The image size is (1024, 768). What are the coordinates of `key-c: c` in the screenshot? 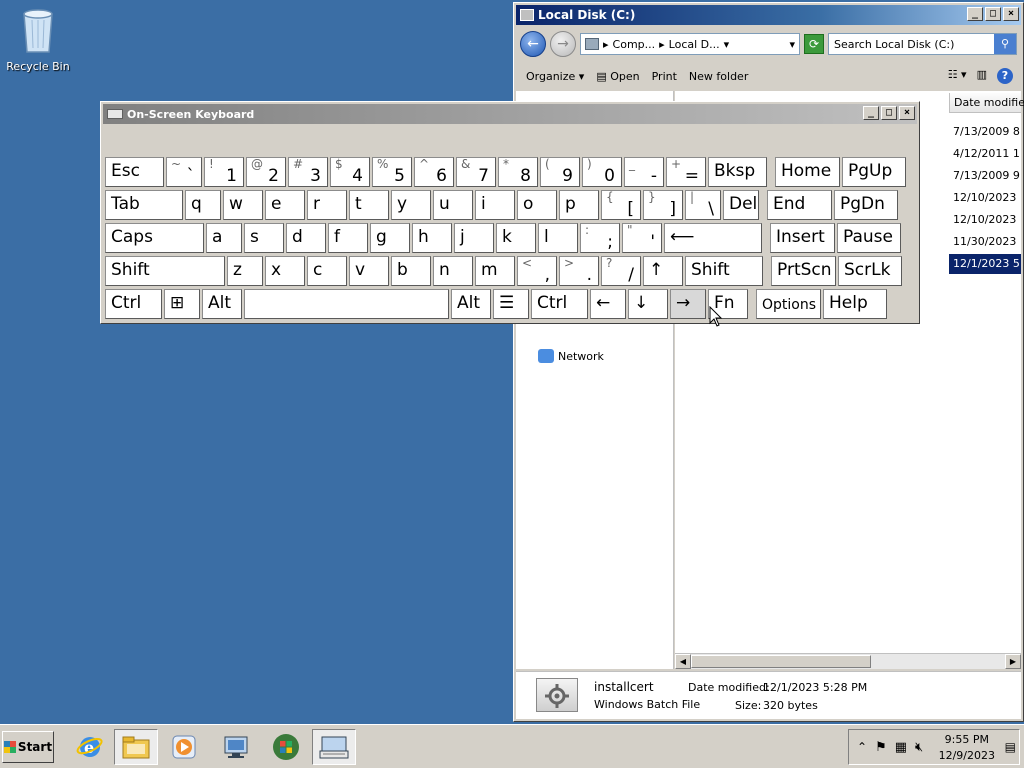 It's located at (327, 271).